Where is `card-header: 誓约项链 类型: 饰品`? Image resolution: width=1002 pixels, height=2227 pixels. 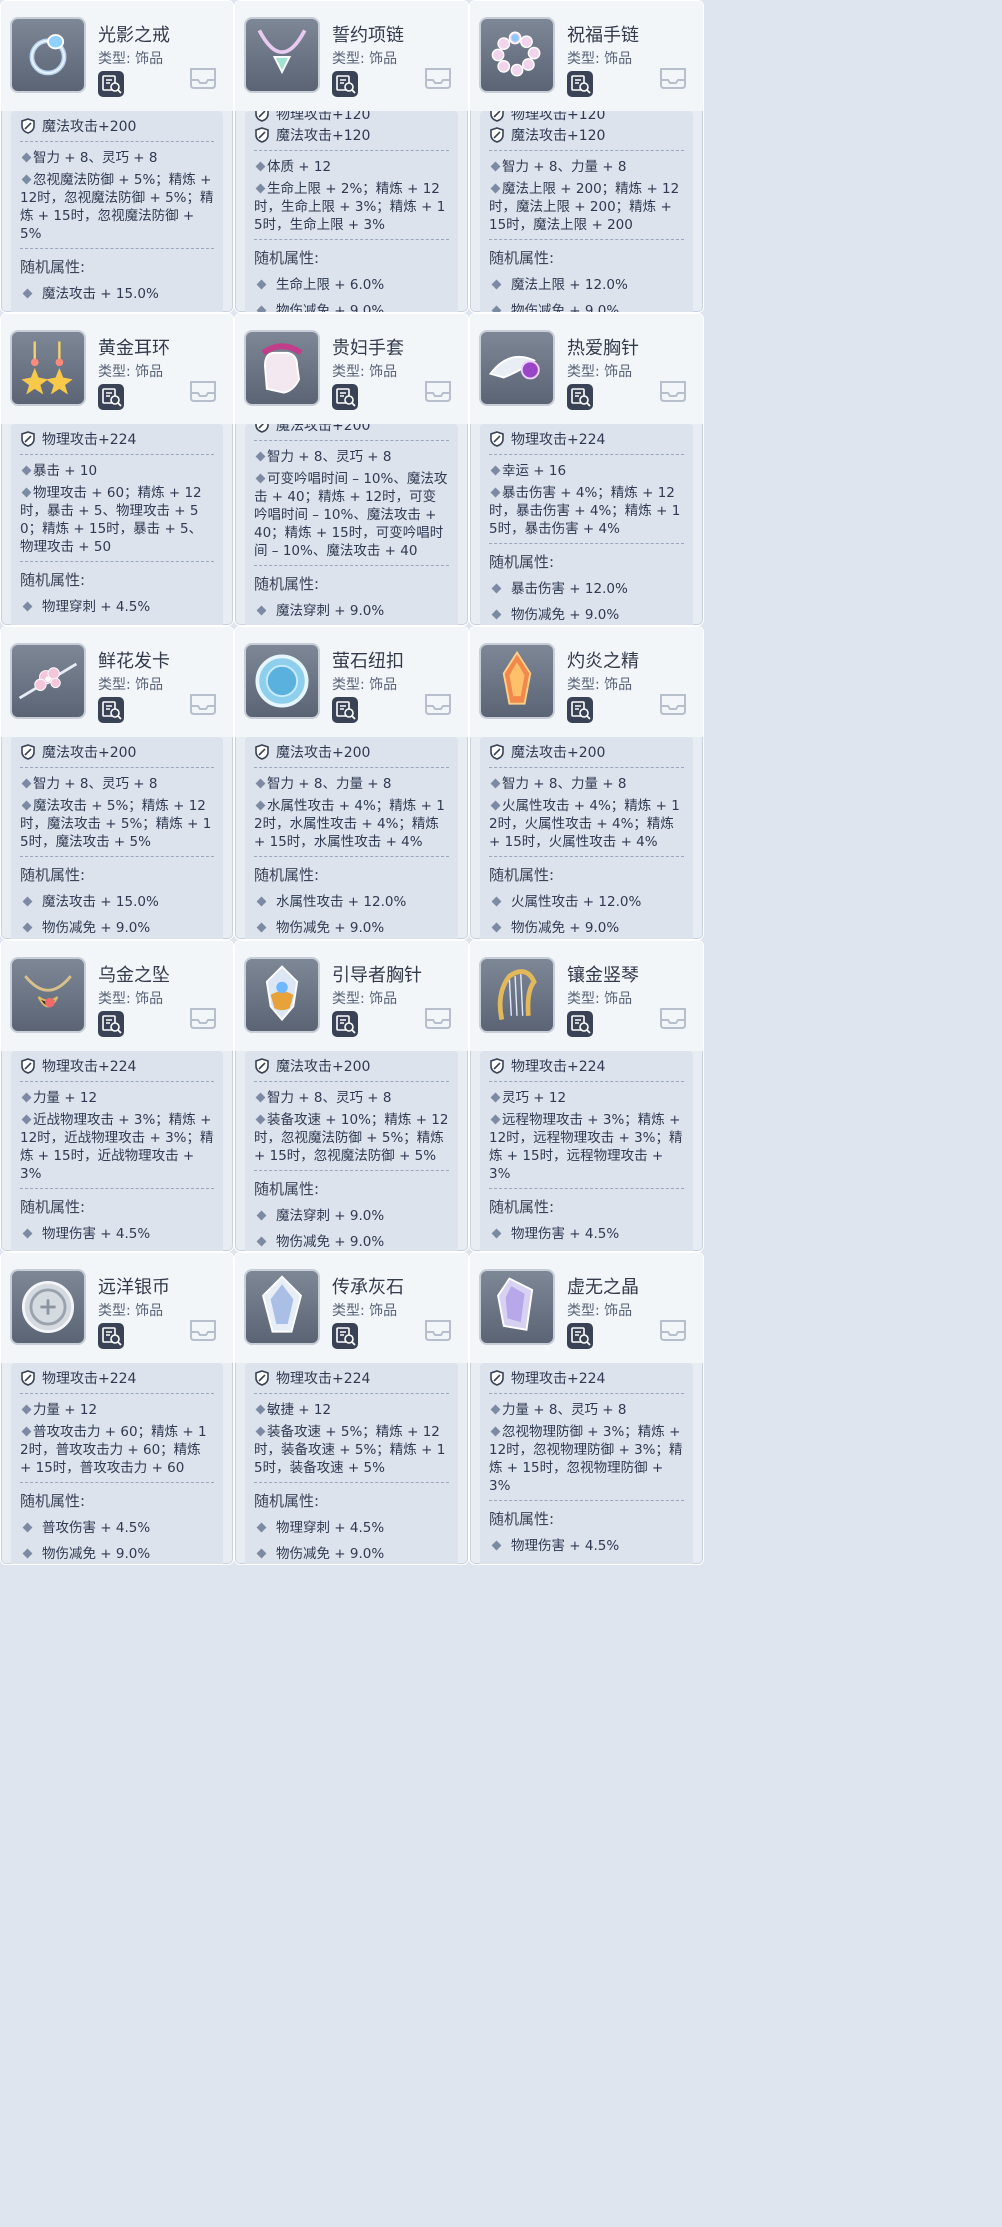 card-header: 誓约项链 类型: 饰品 is located at coordinates (351, 56).